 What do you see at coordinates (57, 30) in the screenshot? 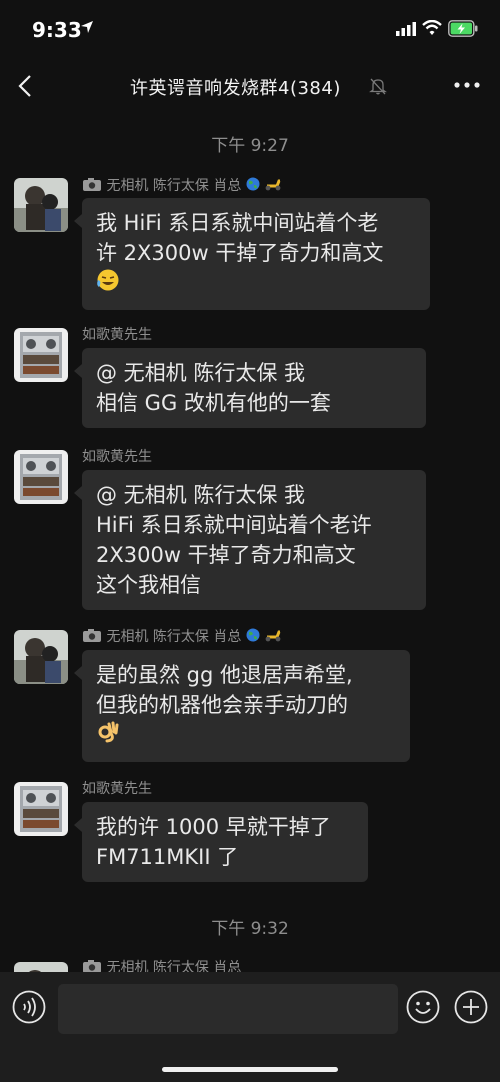
I see `status-time: 9:33` at bounding box center [57, 30].